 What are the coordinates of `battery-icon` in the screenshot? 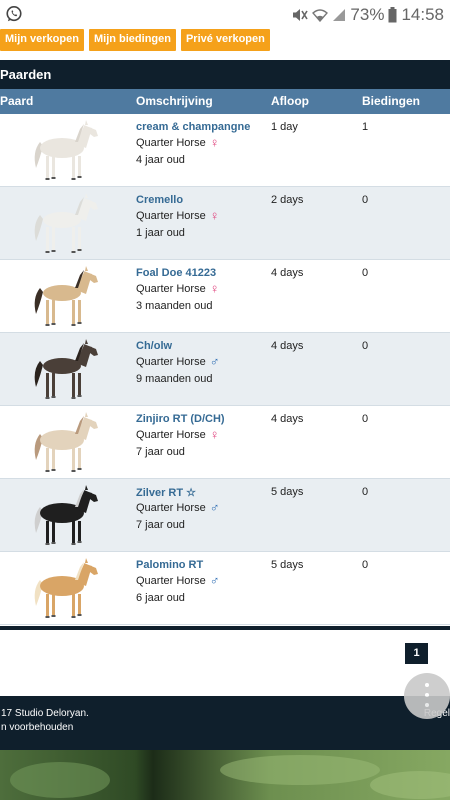 It's located at (392, 15).